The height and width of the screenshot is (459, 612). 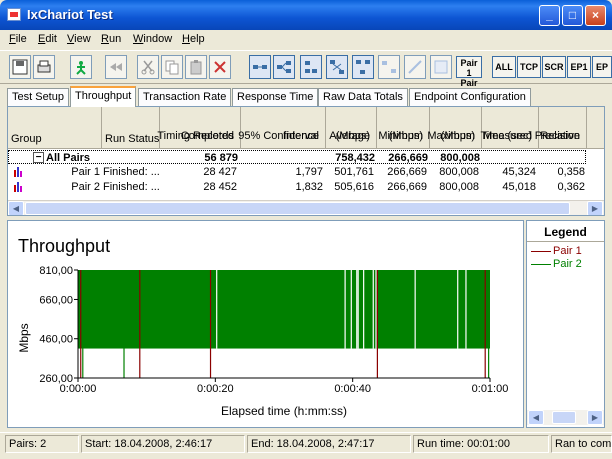 What do you see at coordinates (337, 67) in the screenshot?
I see `edit-pair-icon` at bounding box center [337, 67].